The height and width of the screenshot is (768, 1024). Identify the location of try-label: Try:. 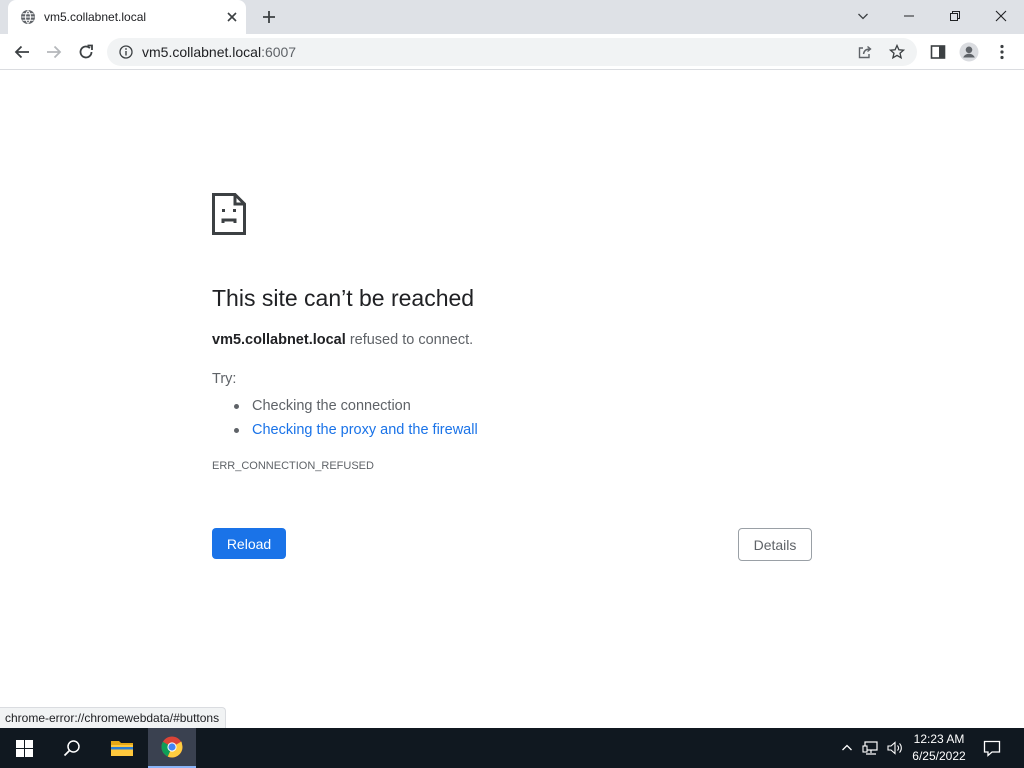
(224, 379).